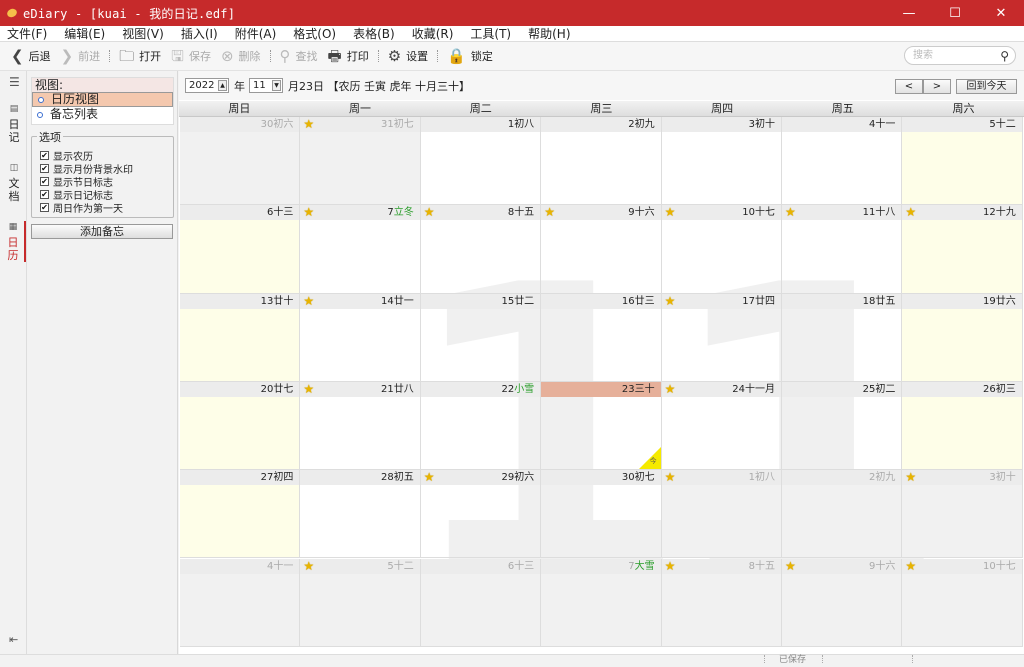  What do you see at coordinates (722, 108) in the screenshot?
I see `weekday-thu: 周四` at bounding box center [722, 108].